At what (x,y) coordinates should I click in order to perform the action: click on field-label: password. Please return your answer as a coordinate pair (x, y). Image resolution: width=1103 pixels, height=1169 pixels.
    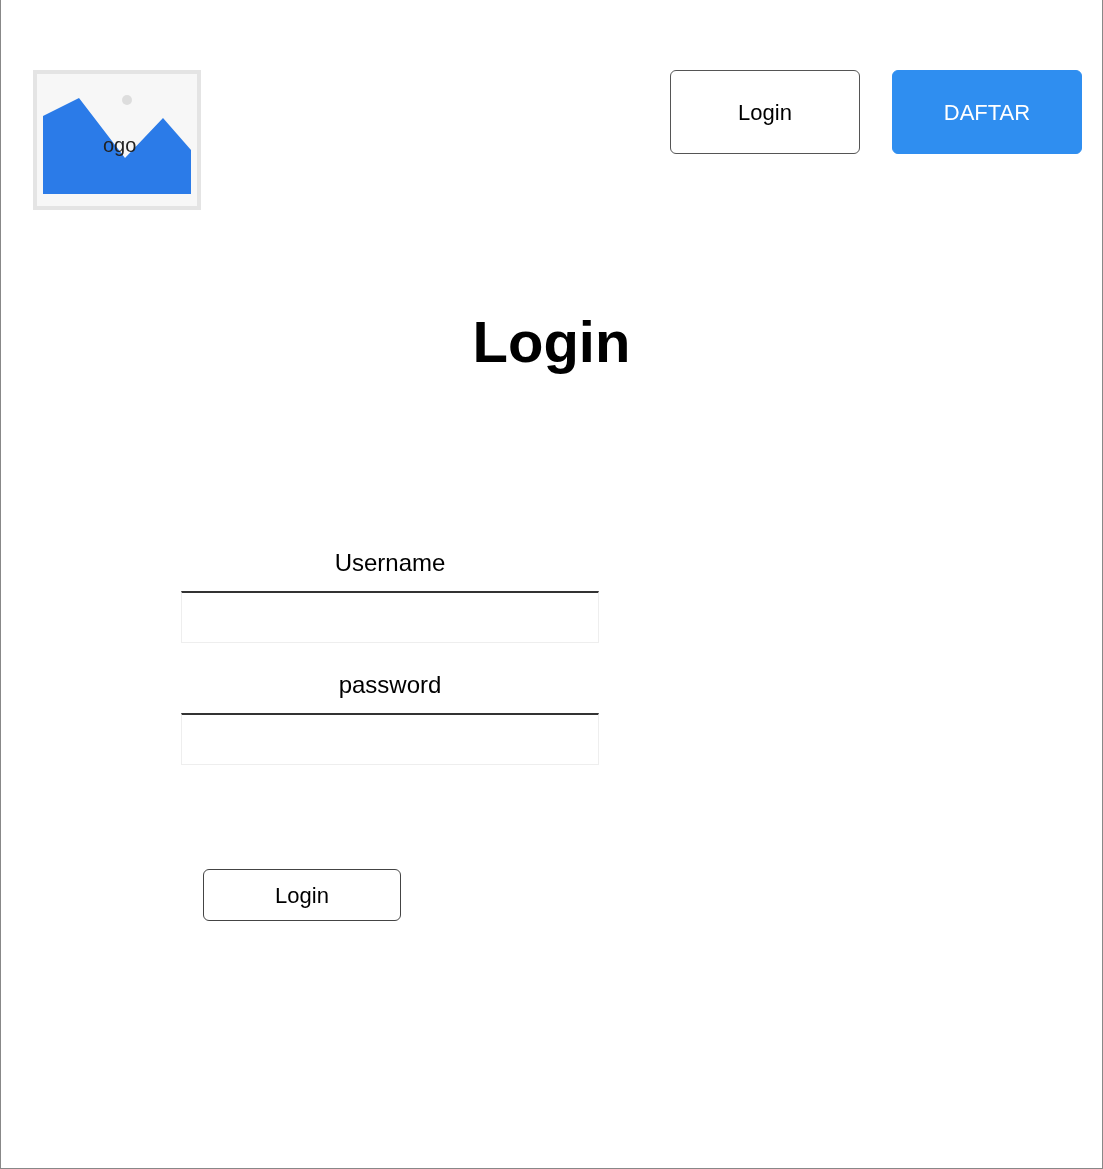
    Looking at the image, I should click on (390, 685).